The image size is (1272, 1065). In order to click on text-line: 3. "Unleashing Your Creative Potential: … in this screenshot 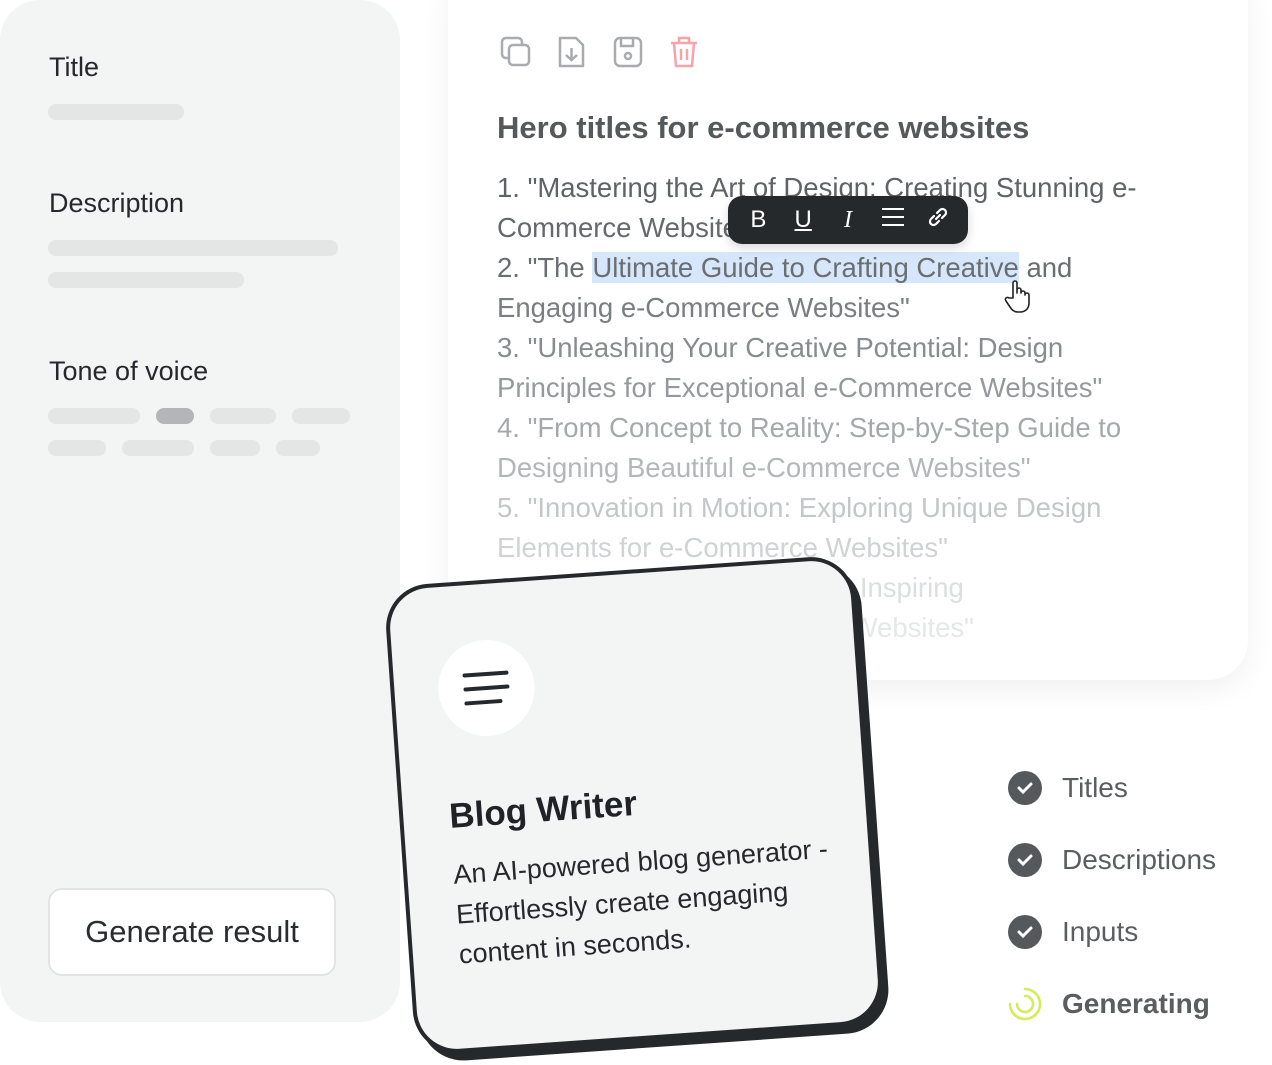, I will do `click(780, 347)`.